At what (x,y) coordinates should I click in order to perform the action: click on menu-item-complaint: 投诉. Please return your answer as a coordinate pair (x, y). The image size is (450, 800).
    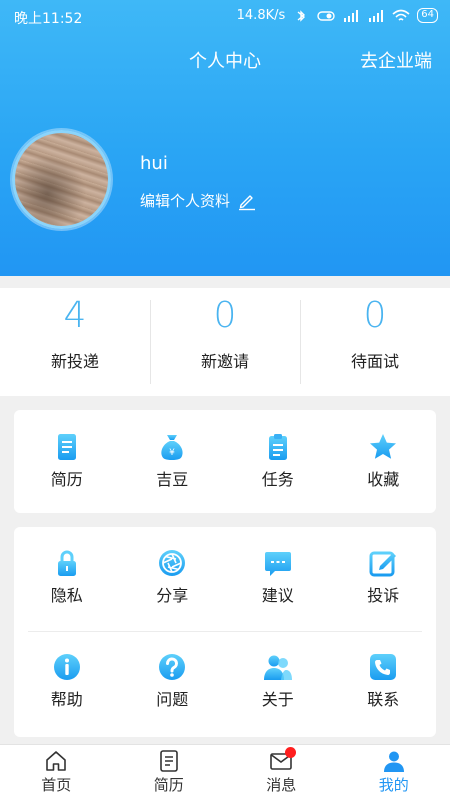
    Looking at the image, I should click on (384, 589).